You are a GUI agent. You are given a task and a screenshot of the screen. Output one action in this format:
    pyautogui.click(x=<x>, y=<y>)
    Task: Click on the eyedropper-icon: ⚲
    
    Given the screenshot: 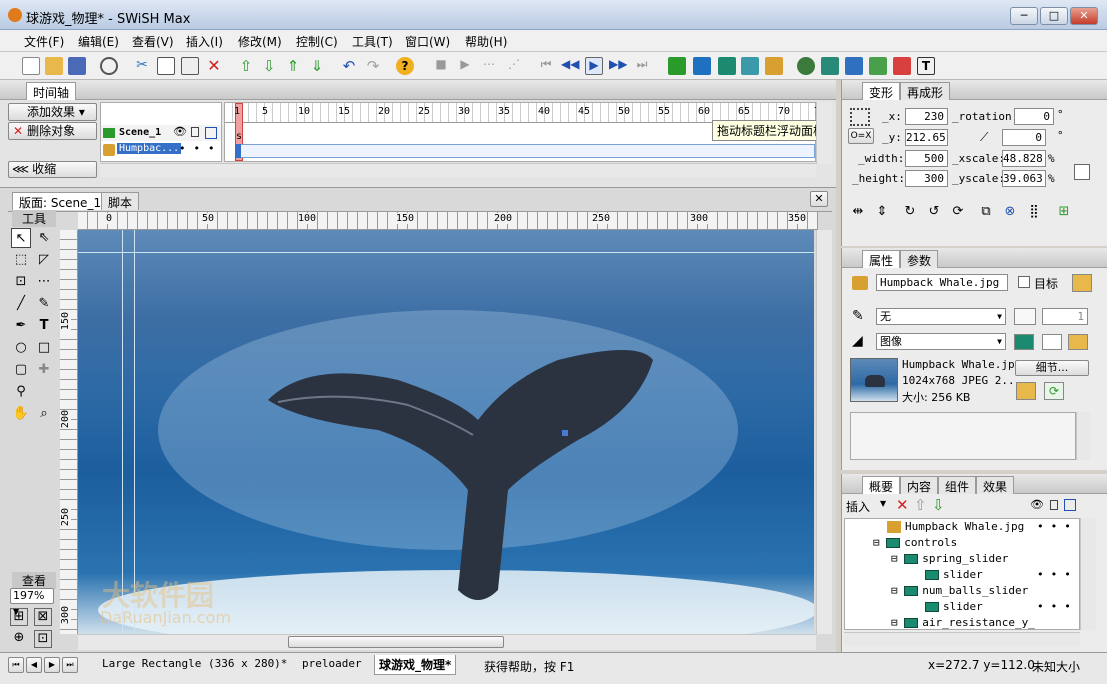 What is the action you would take?
    pyautogui.click(x=21, y=392)
    